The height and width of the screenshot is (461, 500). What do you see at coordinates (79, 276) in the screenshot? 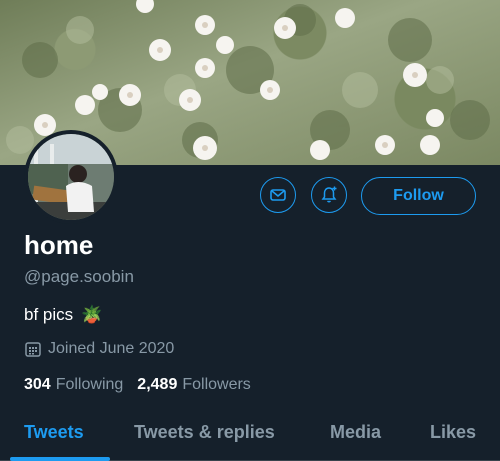
I see `profile-handle: @page.soobin` at bounding box center [79, 276].